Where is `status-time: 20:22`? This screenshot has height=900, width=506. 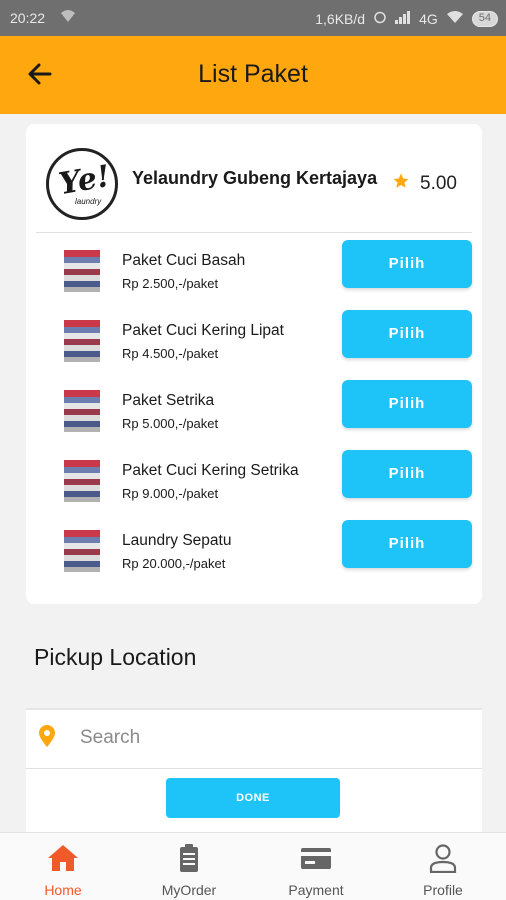 status-time: 20:22 is located at coordinates (28, 18).